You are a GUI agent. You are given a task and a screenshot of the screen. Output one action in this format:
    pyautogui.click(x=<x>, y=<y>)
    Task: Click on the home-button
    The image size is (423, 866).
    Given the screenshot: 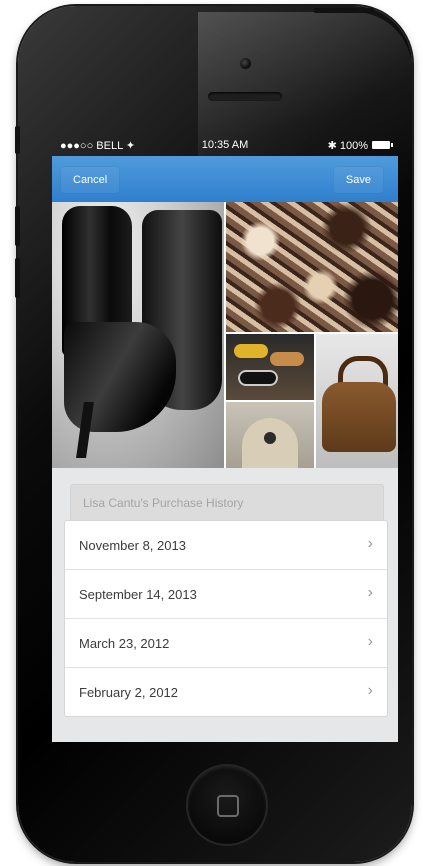 What is the action you would take?
    pyautogui.click(x=227, y=805)
    